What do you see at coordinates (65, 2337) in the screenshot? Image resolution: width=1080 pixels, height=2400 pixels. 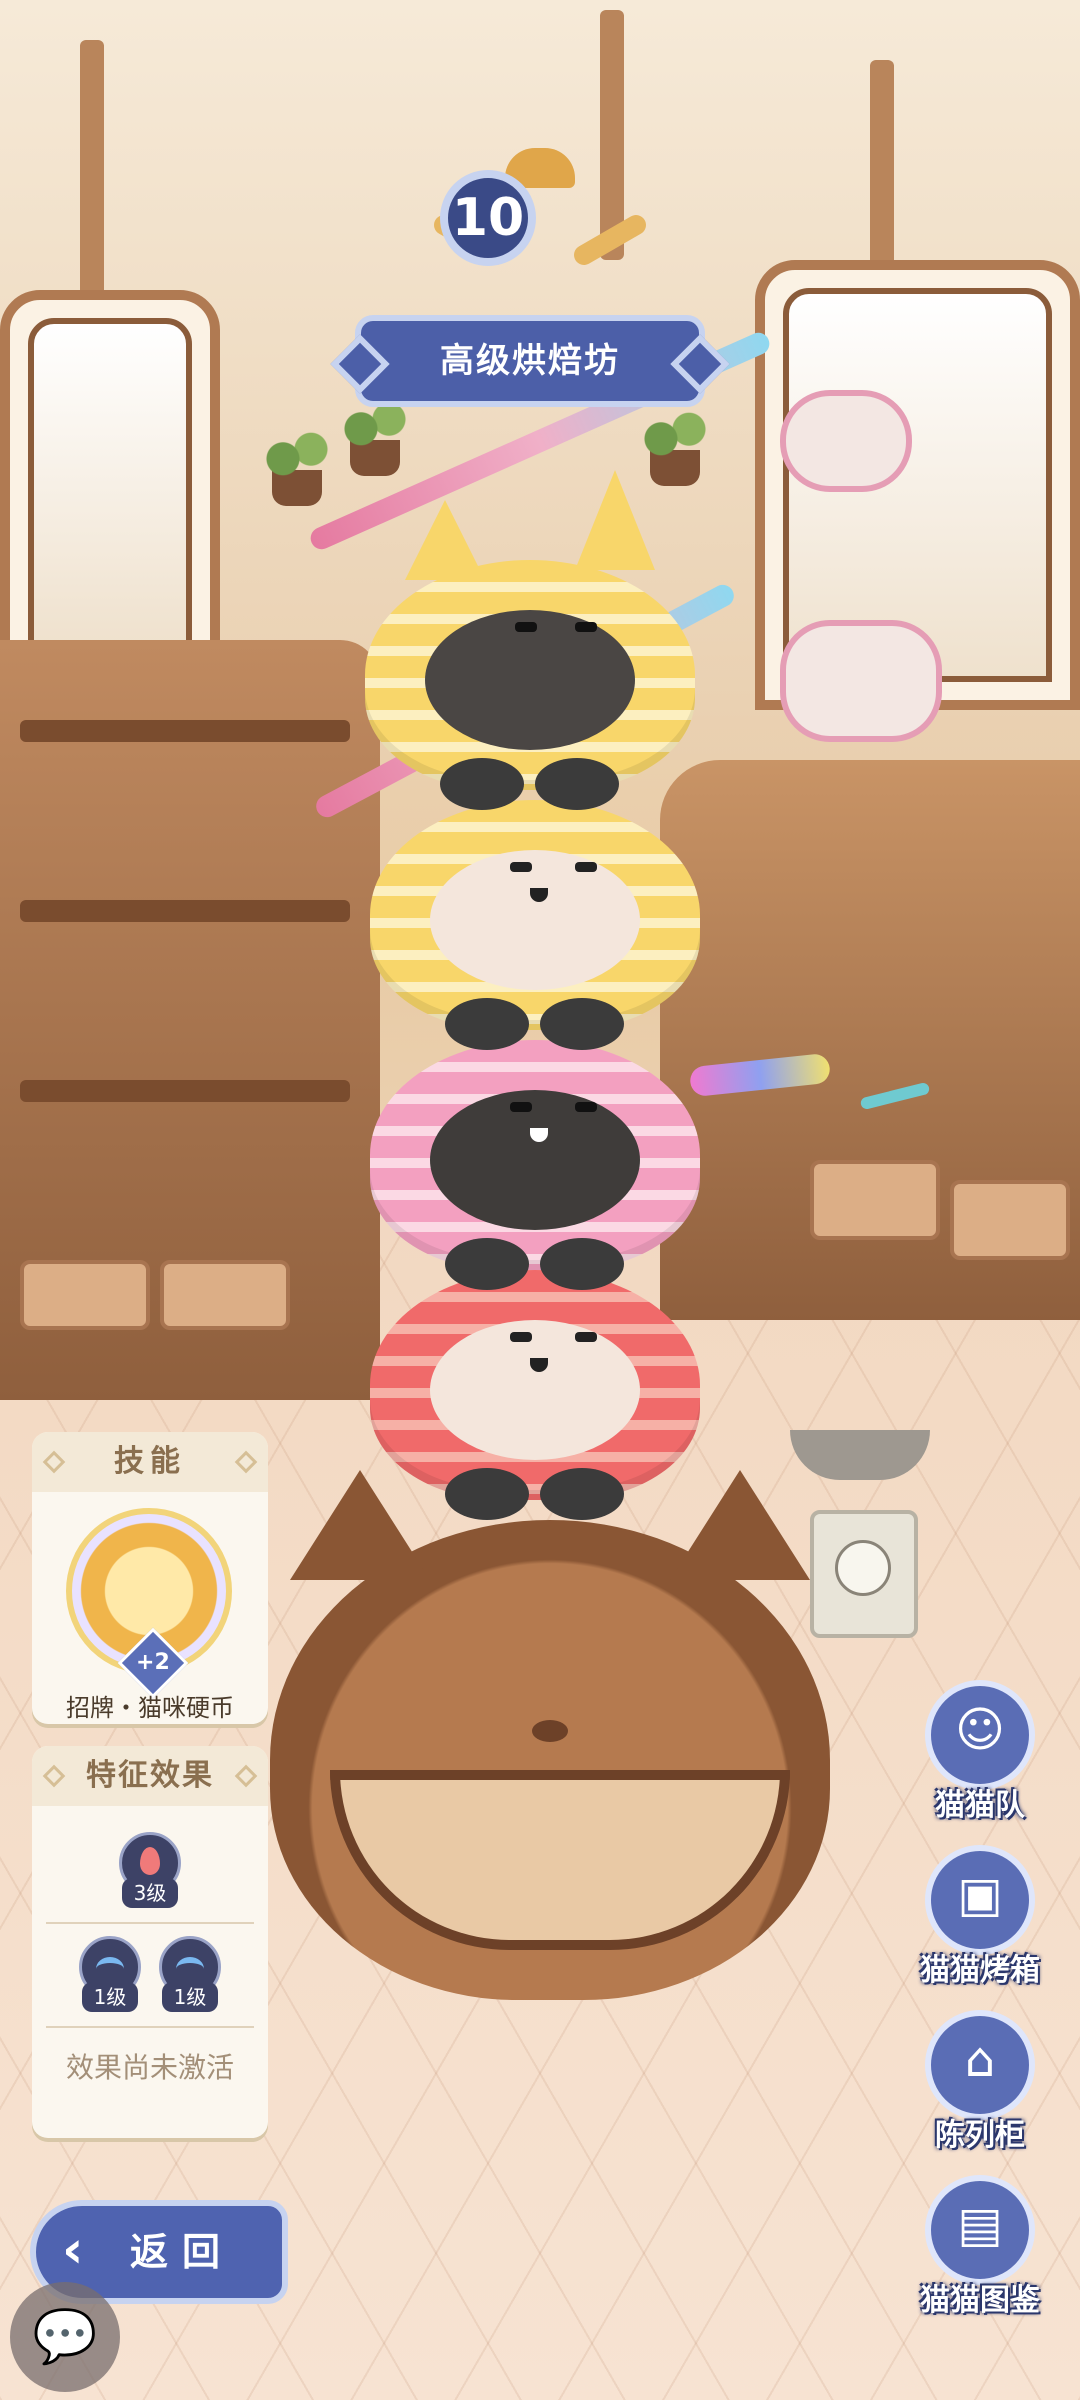 I see `chat-bubble-icon: 💬` at bounding box center [65, 2337].